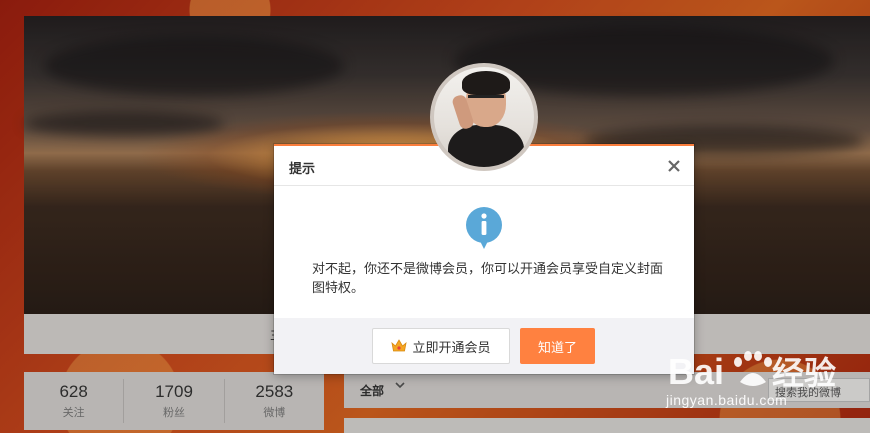 This screenshot has height=433, width=870. I want to click on profile-avatar, so click(484, 117).